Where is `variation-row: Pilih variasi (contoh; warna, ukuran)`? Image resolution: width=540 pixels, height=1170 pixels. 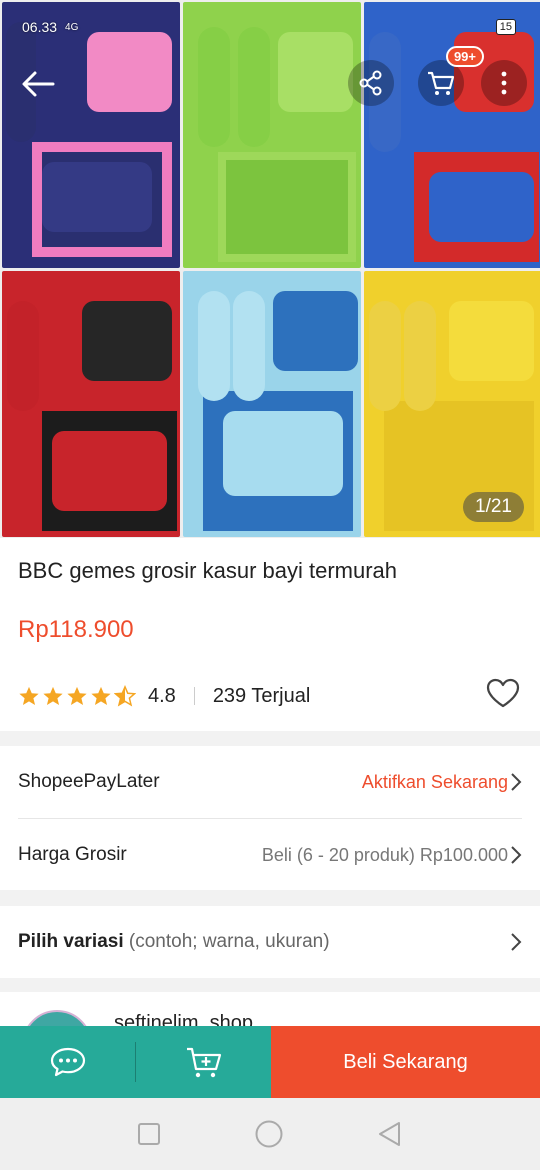
variation-row: Pilih variasi (contoh; warna, ukuran) is located at coordinates (270, 942).